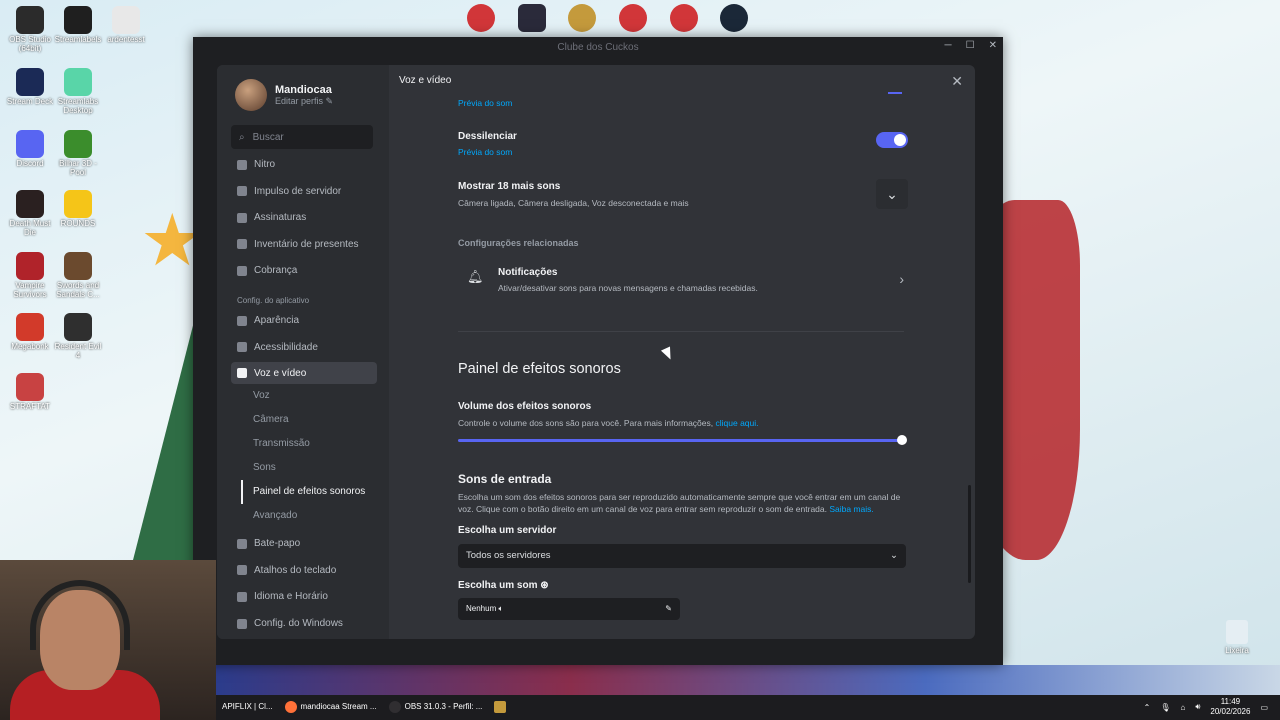 Image resolution: width=1280 pixels, height=720 pixels. What do you see at coordinates (969, 534) in the screenshot?
I see `scrollbar` at bounding box center [969, 534].